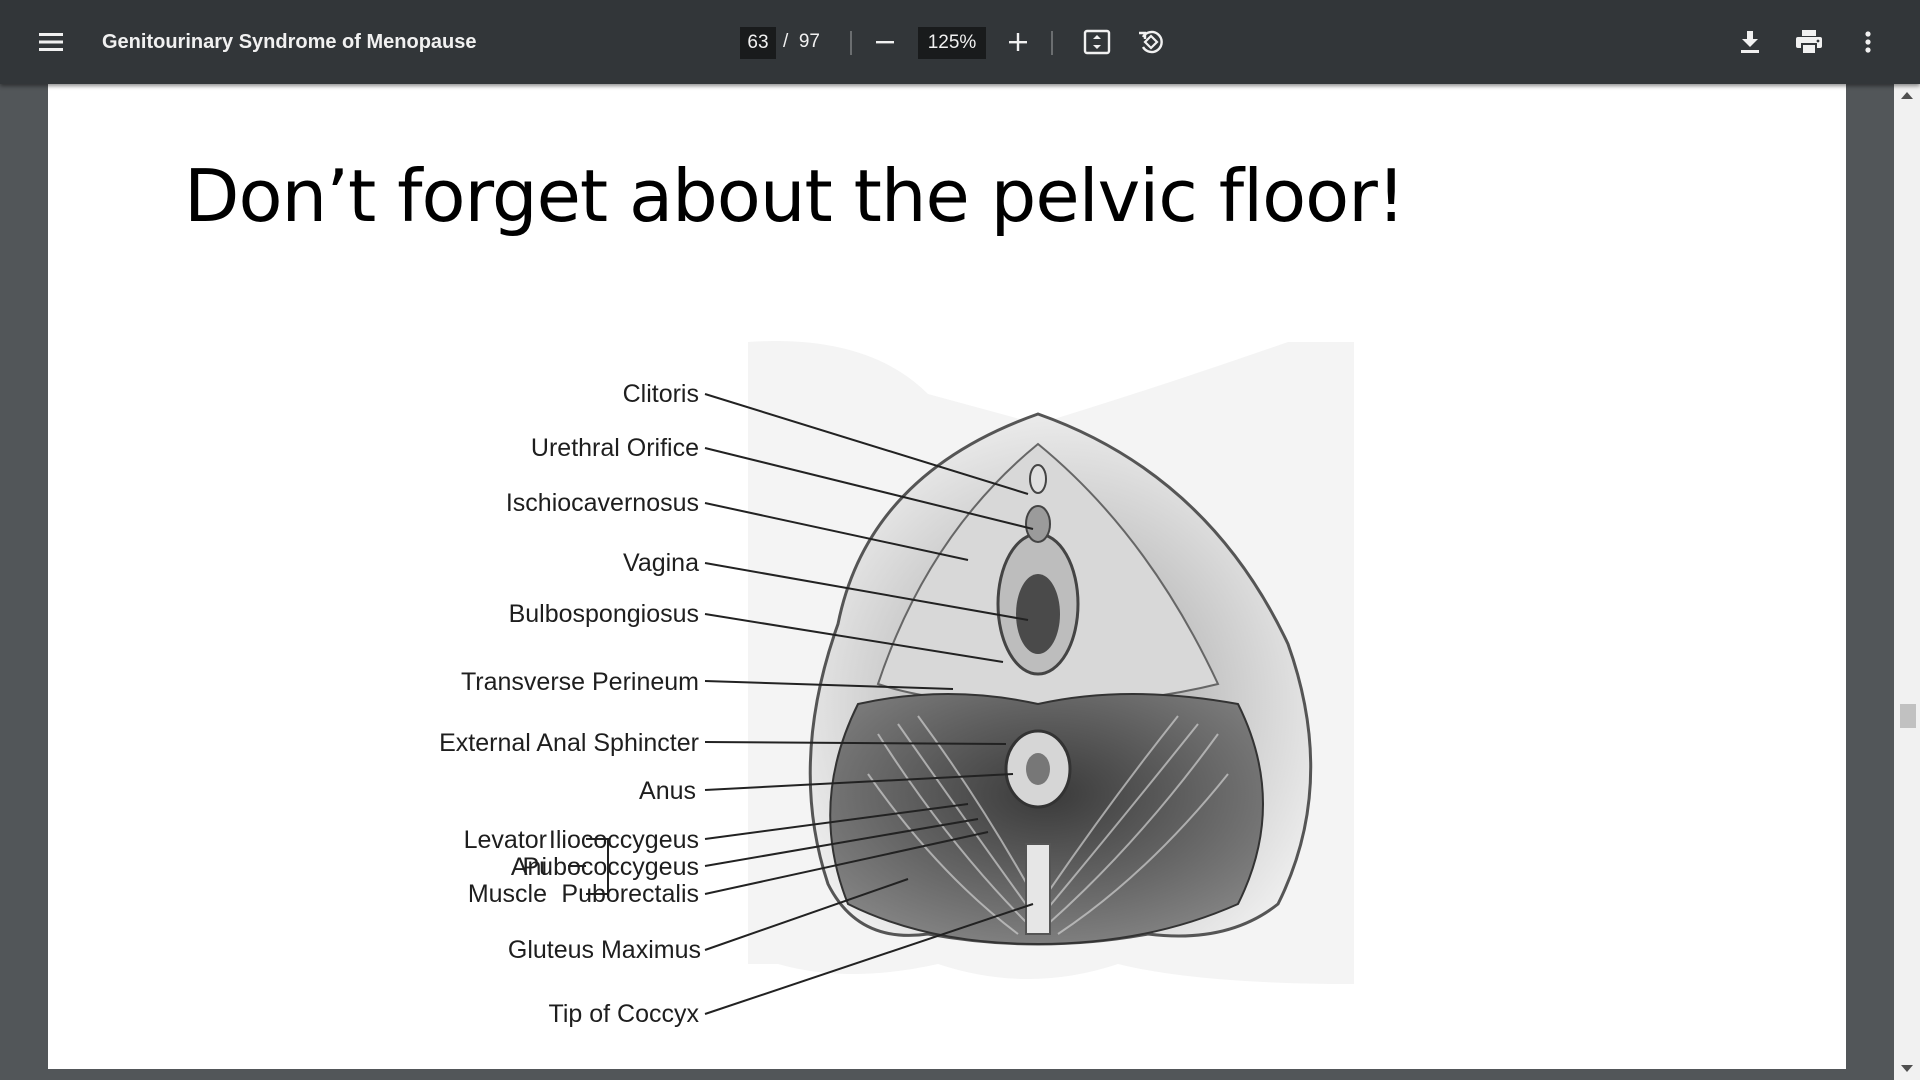 The image size is (1920, 1080). Describe the element at coordinates (809, 41) in the screenshot. I see `page-count: 97` at that location.